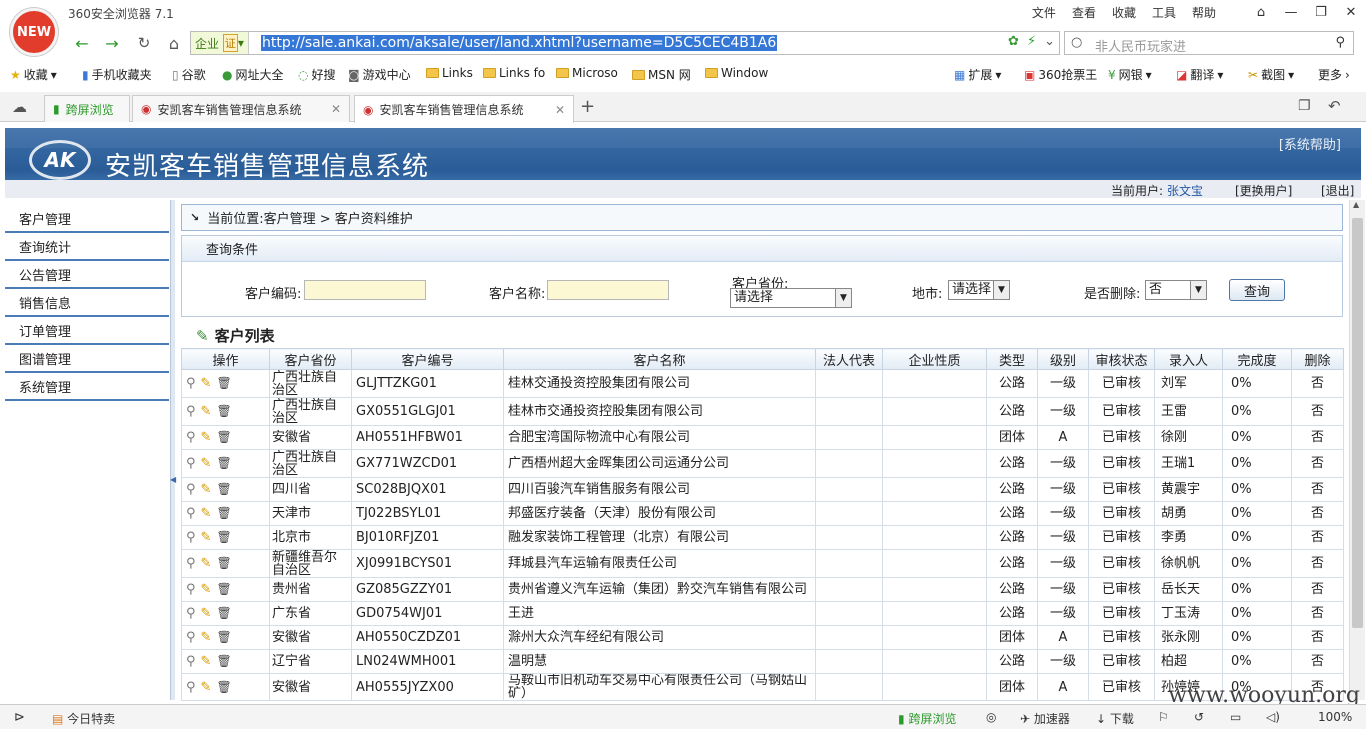 This screenshot has width=1366, height=729. Describe the element at coordinates (1140, 45) in the screenshot. I see `search-input: 非人民币玩家进` at that location.